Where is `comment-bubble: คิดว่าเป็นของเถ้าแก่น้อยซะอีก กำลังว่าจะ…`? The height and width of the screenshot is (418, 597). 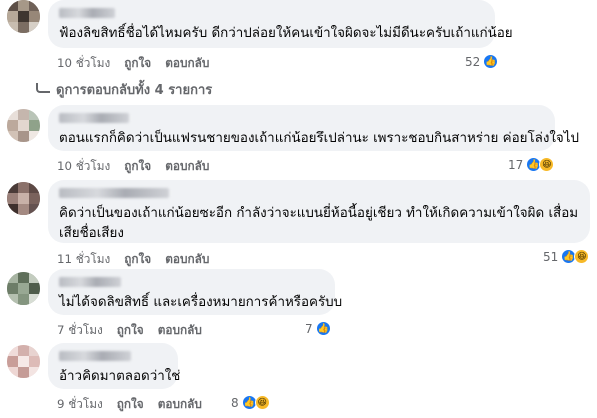 comment-bubble: คิดว่าเป็นของเถ้าแก่น้อยซะอีก กำลังว่าจะ… is located at coordinates (319, 211).